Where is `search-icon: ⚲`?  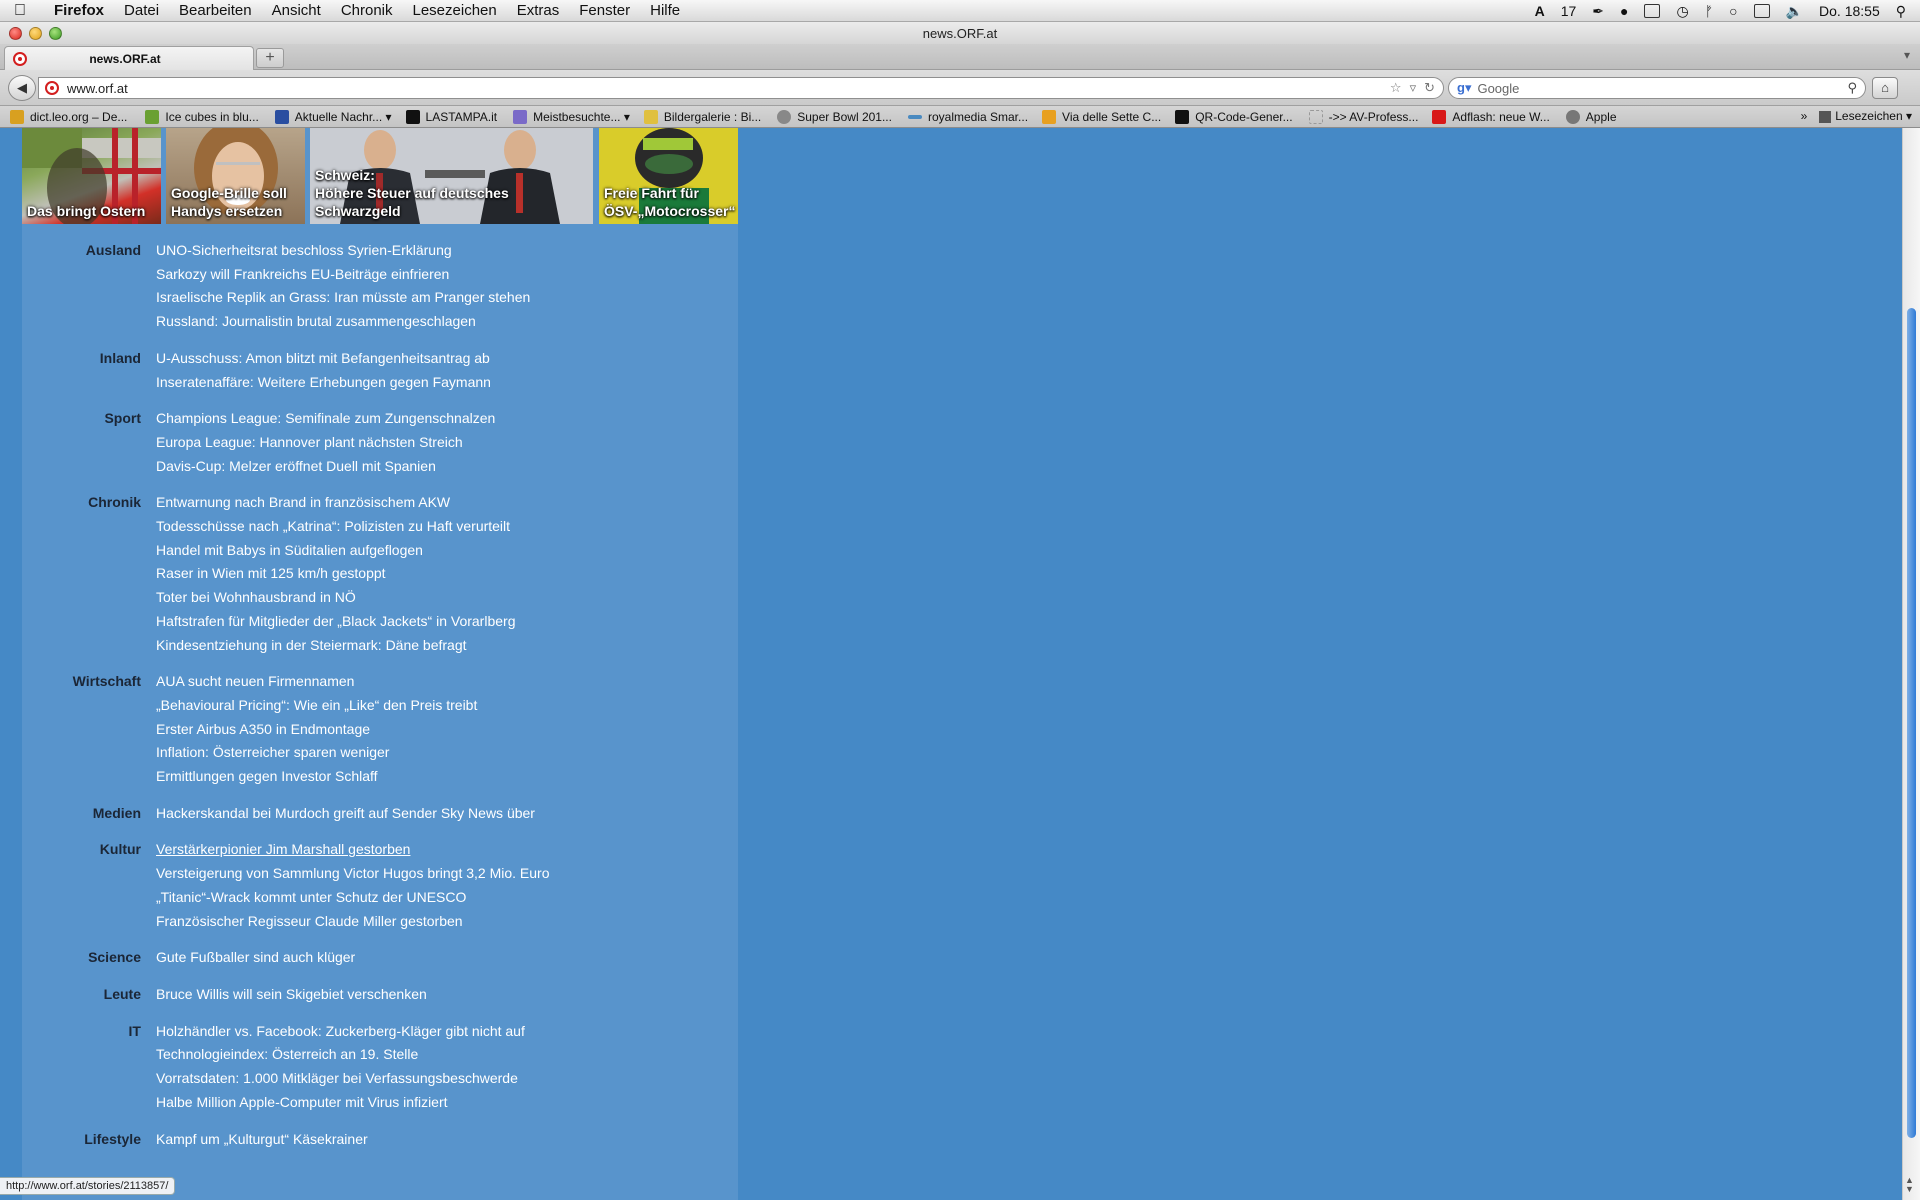 search-icon: ⚲ is located at coordinates (1852, 88).